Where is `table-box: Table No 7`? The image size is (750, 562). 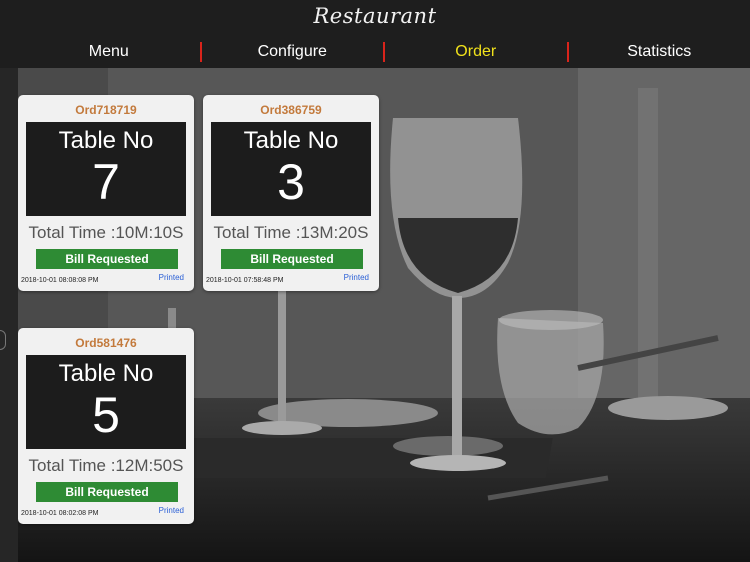
table-box: Table No 7 is located at coordinates (106, 169).